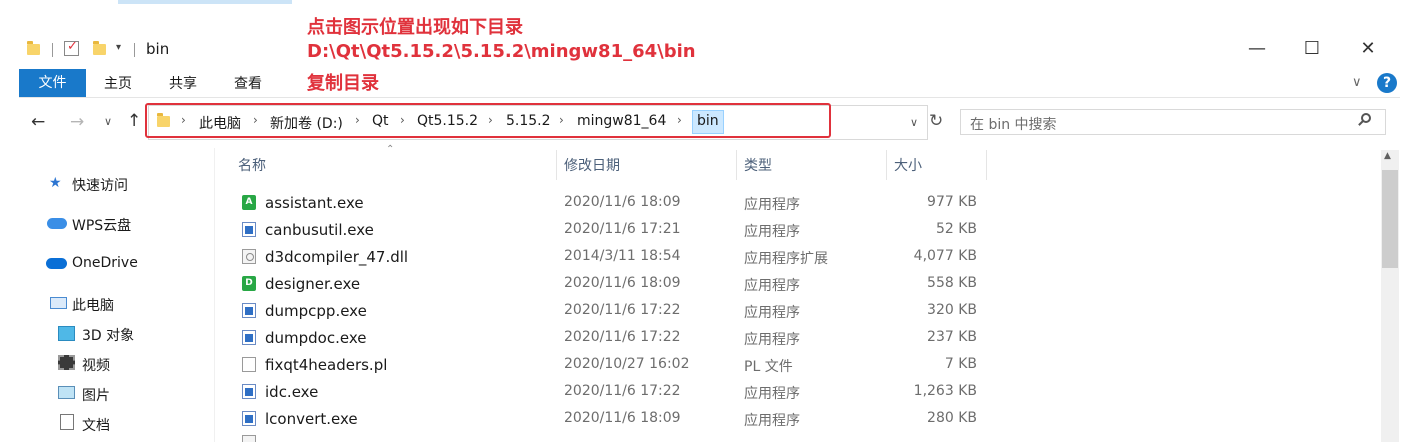  Describe the element at coordinates (1364, 119) in the screenshot. I see `search-icon` at that location.